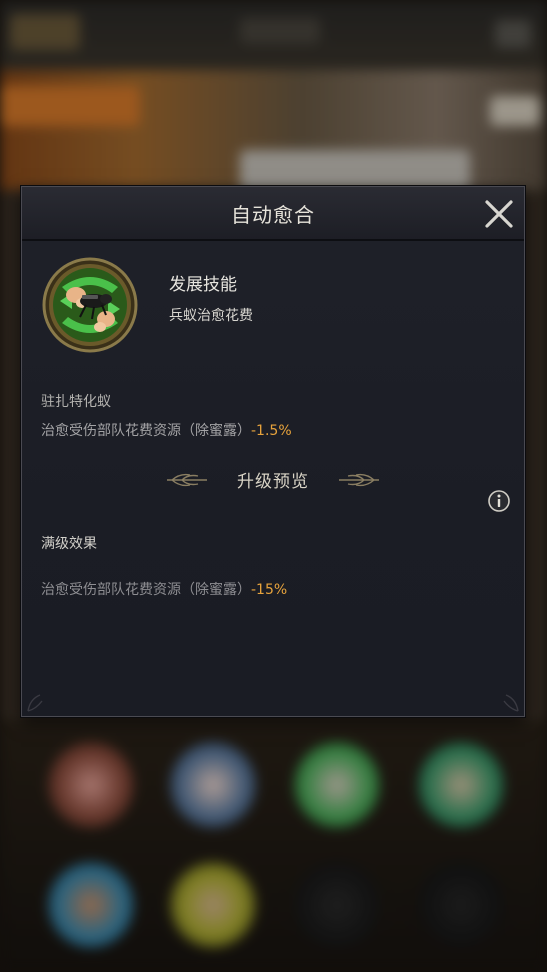  I want to click on close-icon, so click(499, 214).